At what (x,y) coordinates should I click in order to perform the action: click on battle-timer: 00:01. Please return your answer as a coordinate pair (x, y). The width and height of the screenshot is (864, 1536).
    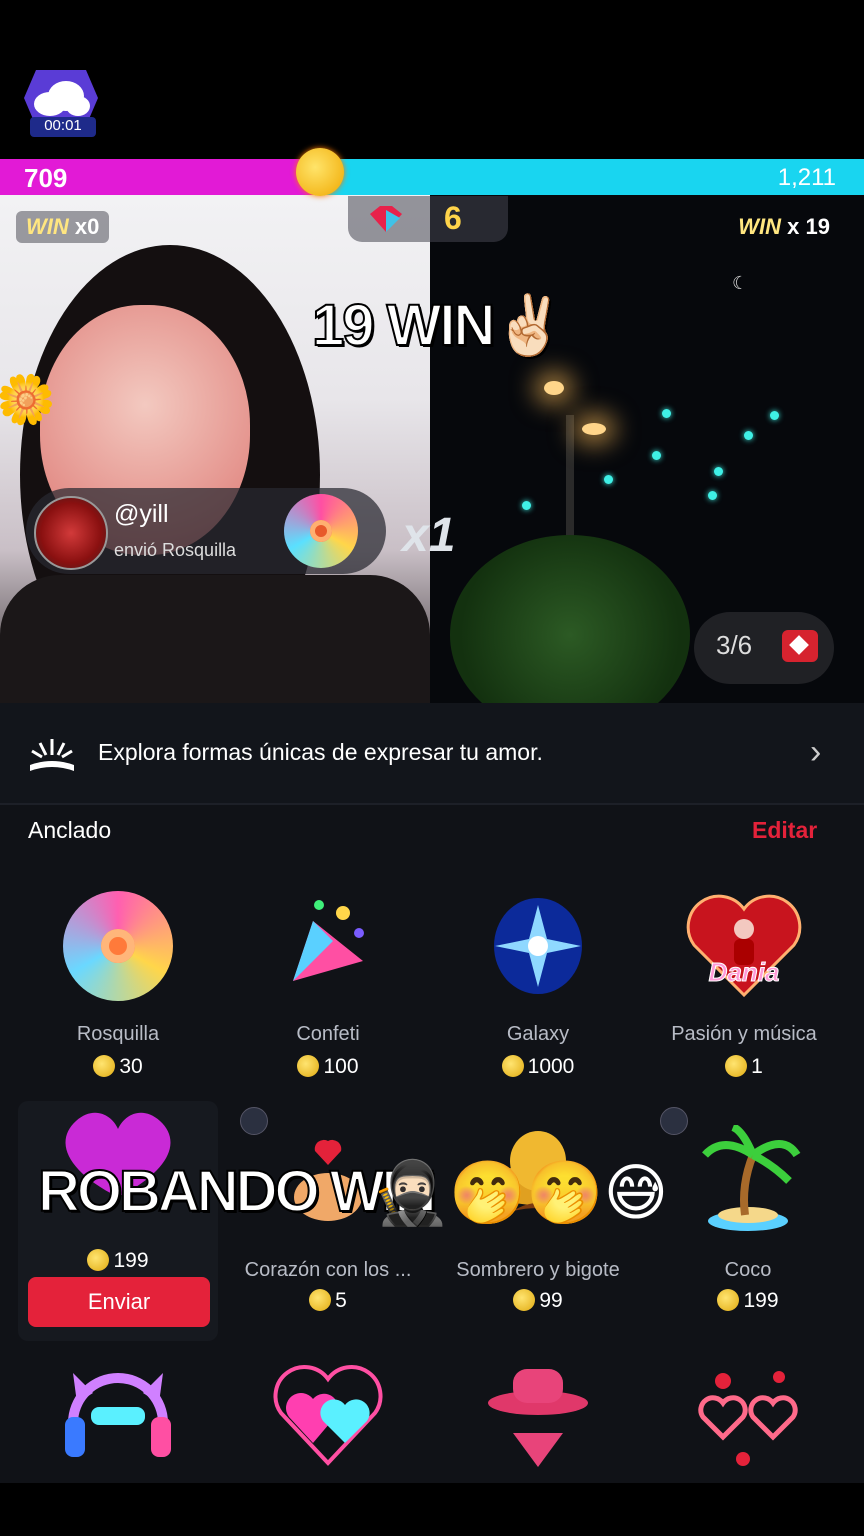
    Looking at the image, I should click on (63, 127).